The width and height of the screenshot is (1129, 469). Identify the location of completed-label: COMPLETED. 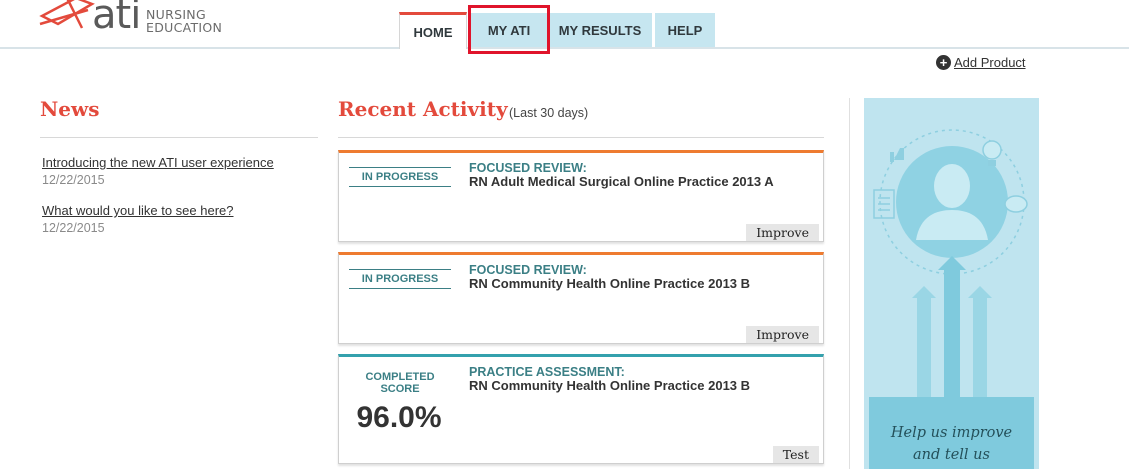
(400, 377).